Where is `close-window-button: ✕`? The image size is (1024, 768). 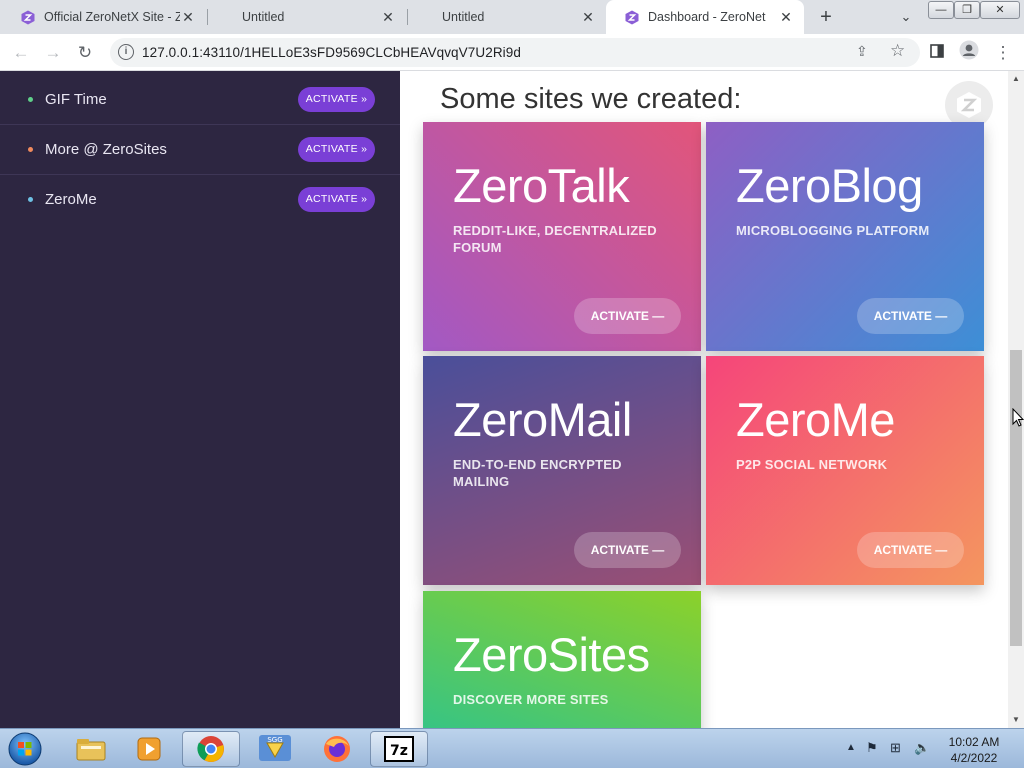 close-window-button: ✕ is located at coordinates (1000, 10).